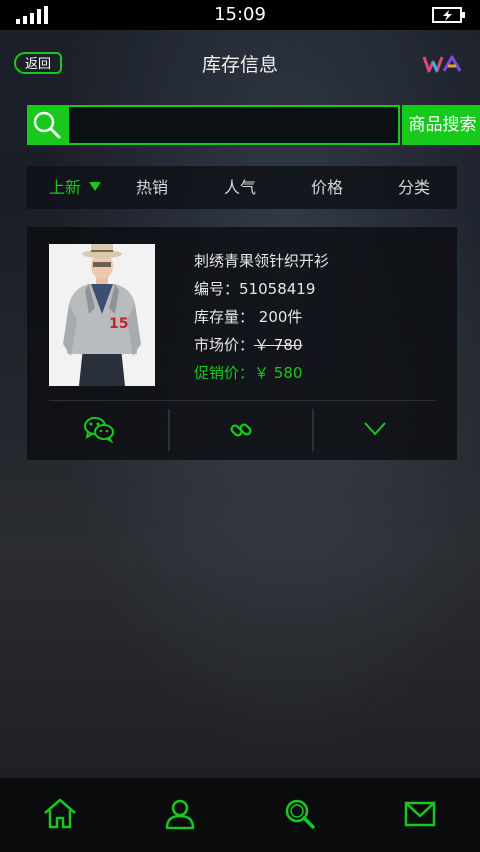  I want to click on wechat-icon, so click(99, 430).